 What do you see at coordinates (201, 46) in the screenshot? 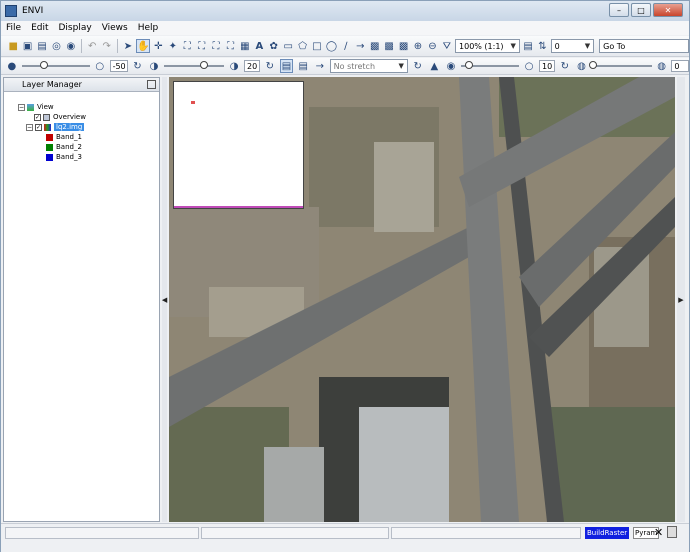
I see `zoom-extent-icon: ⛶` at bounding box center [201, 46].